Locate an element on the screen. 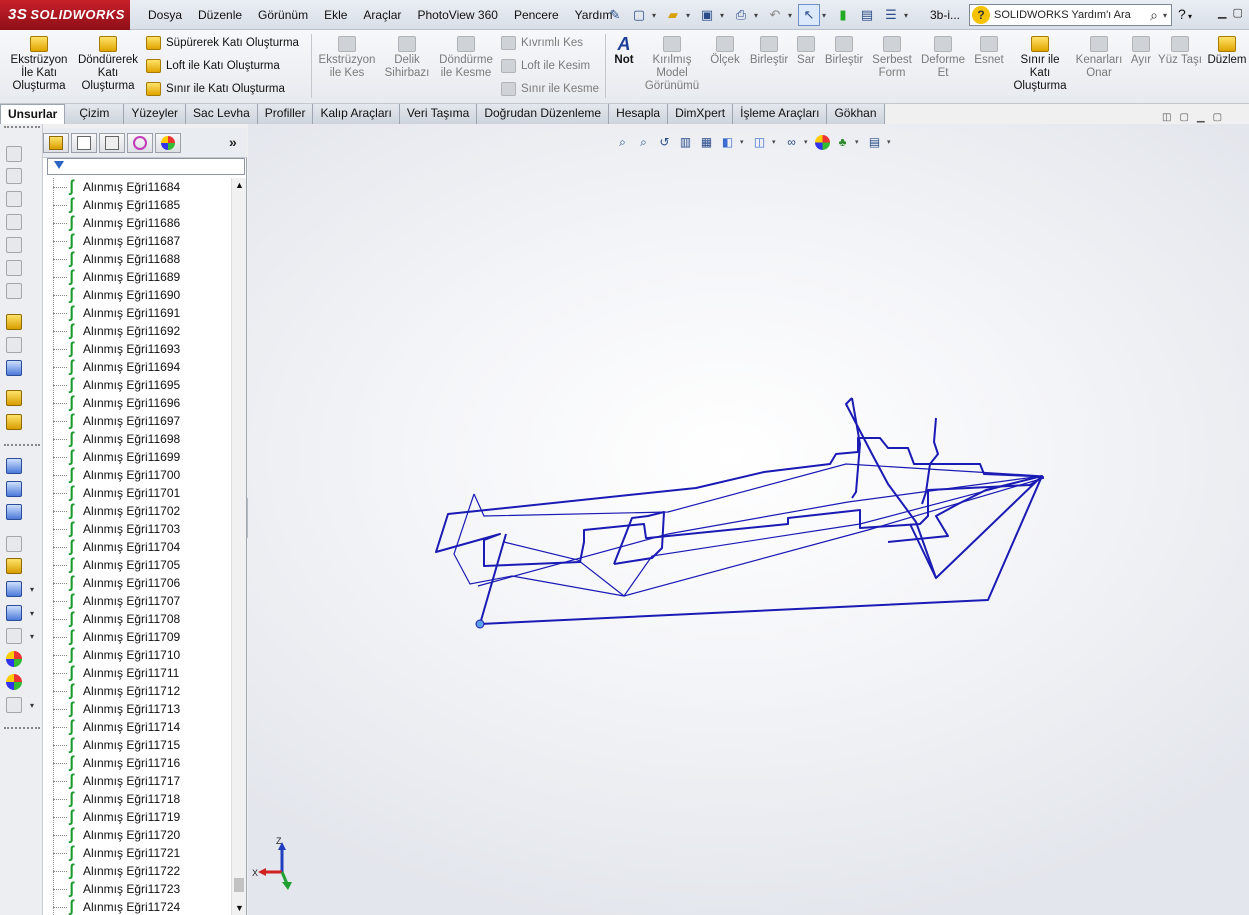 This screenshot has height=915, width=1249. loft-boss-button: Loft ile Katı Oluşturma is located at coordinates (213, 66).